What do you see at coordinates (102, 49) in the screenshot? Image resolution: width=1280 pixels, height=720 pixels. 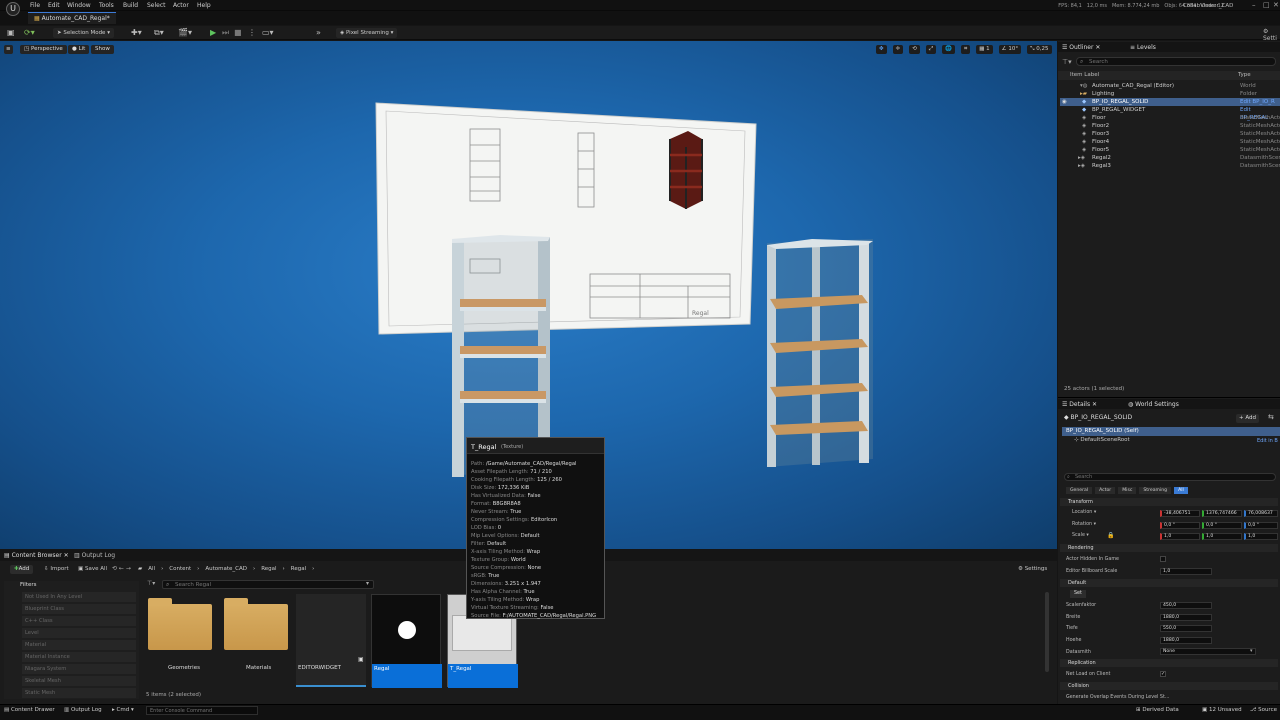 I see `show-button: Show` at bounding box center [102, 49].